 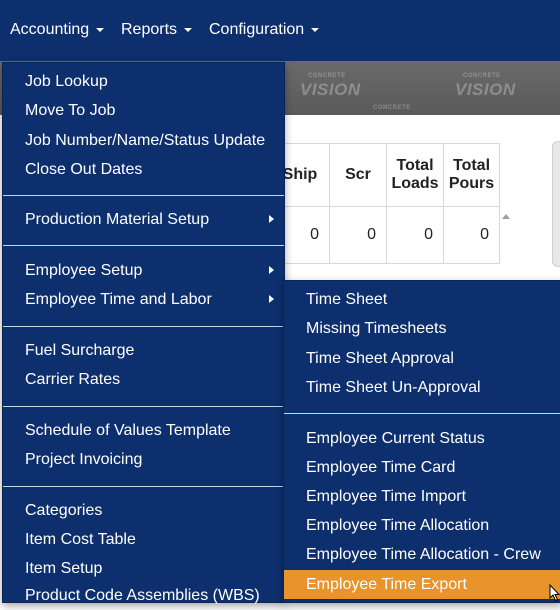 What do you see at coordinates (415, 175) in the screenshot?
I see `column-header-total-loads: Total Loads` at bounding box center [415, 175].